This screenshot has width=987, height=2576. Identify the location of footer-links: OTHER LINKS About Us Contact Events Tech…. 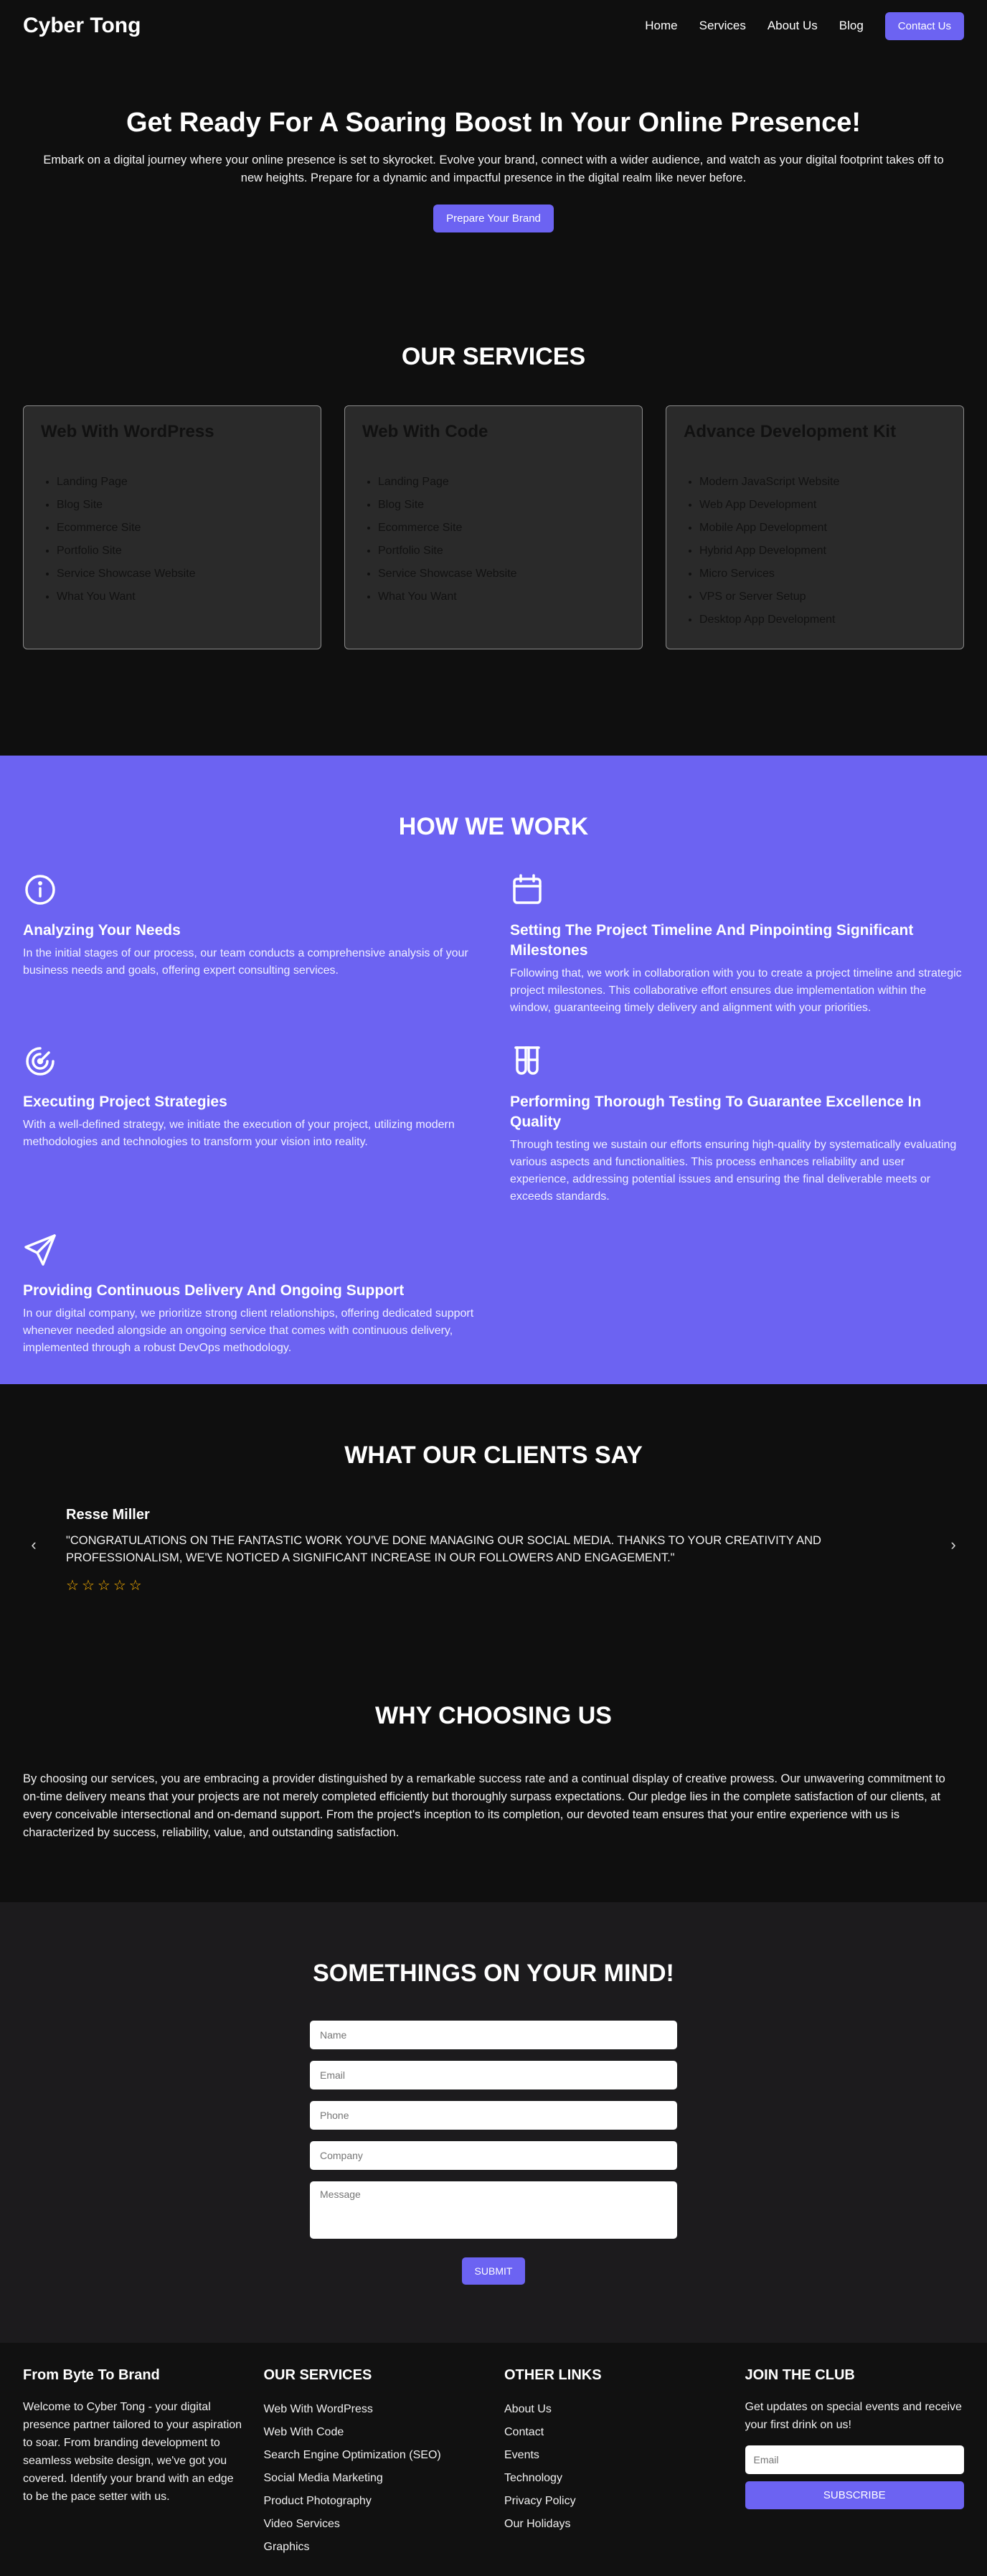
(614, 2471).